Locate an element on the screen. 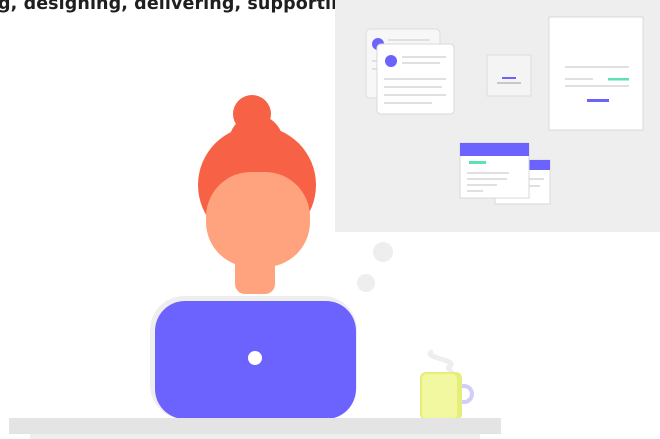 This screenshot has height=439, width=660. face is located at coordinates (258, 219).